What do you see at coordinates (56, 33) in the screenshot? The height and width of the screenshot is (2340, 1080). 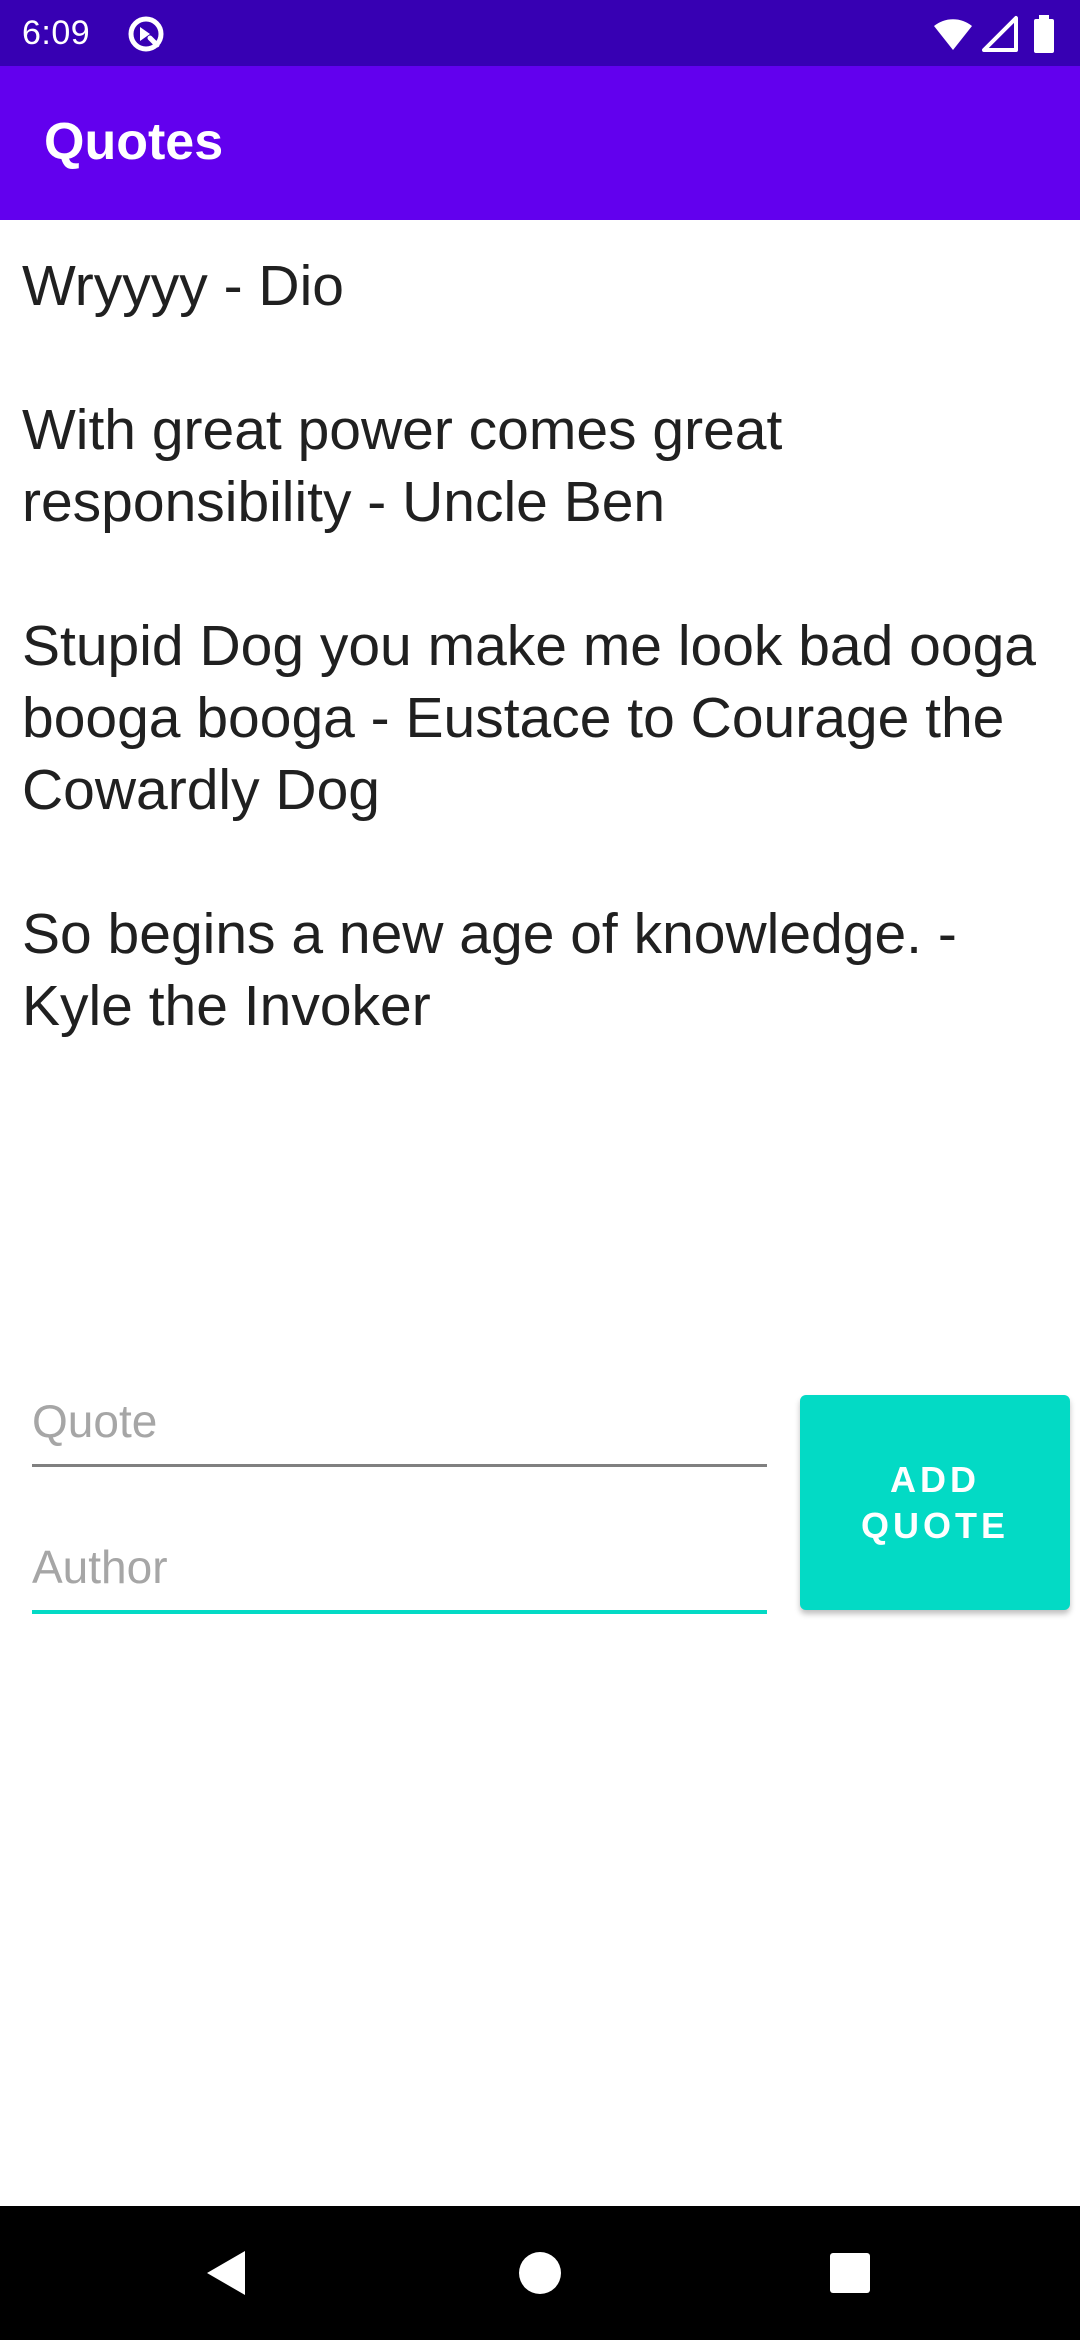 I see `status-time: 6:09` at bounding box center [56, 33].